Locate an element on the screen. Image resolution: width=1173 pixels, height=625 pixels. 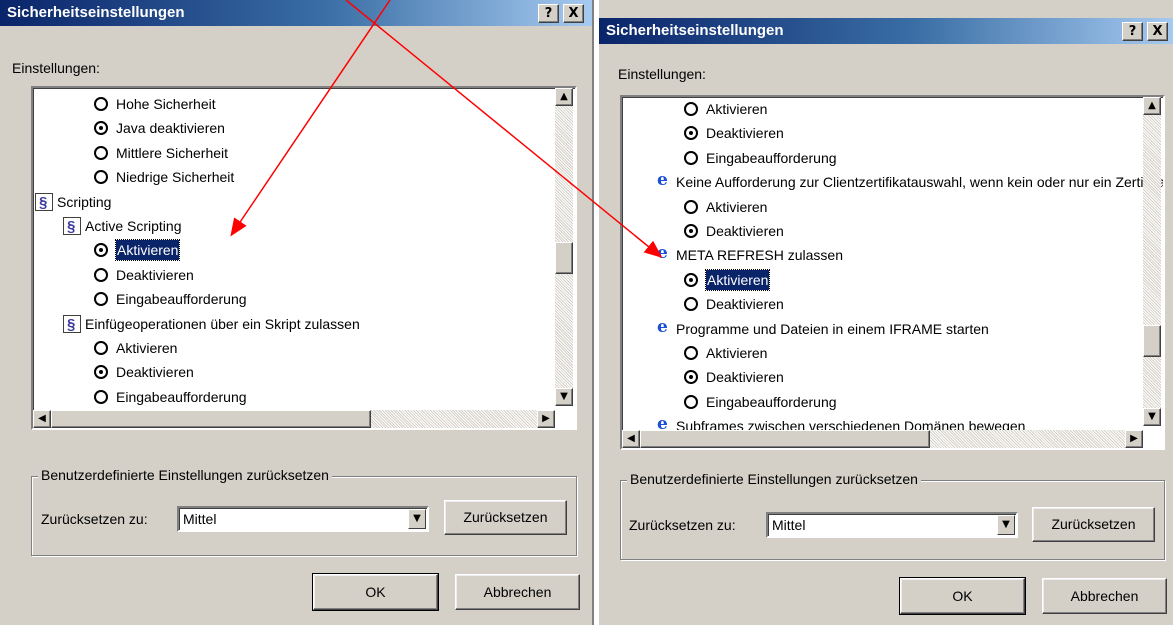
option-label: Hohe Sicherheit is located at coordinates (166, 104).